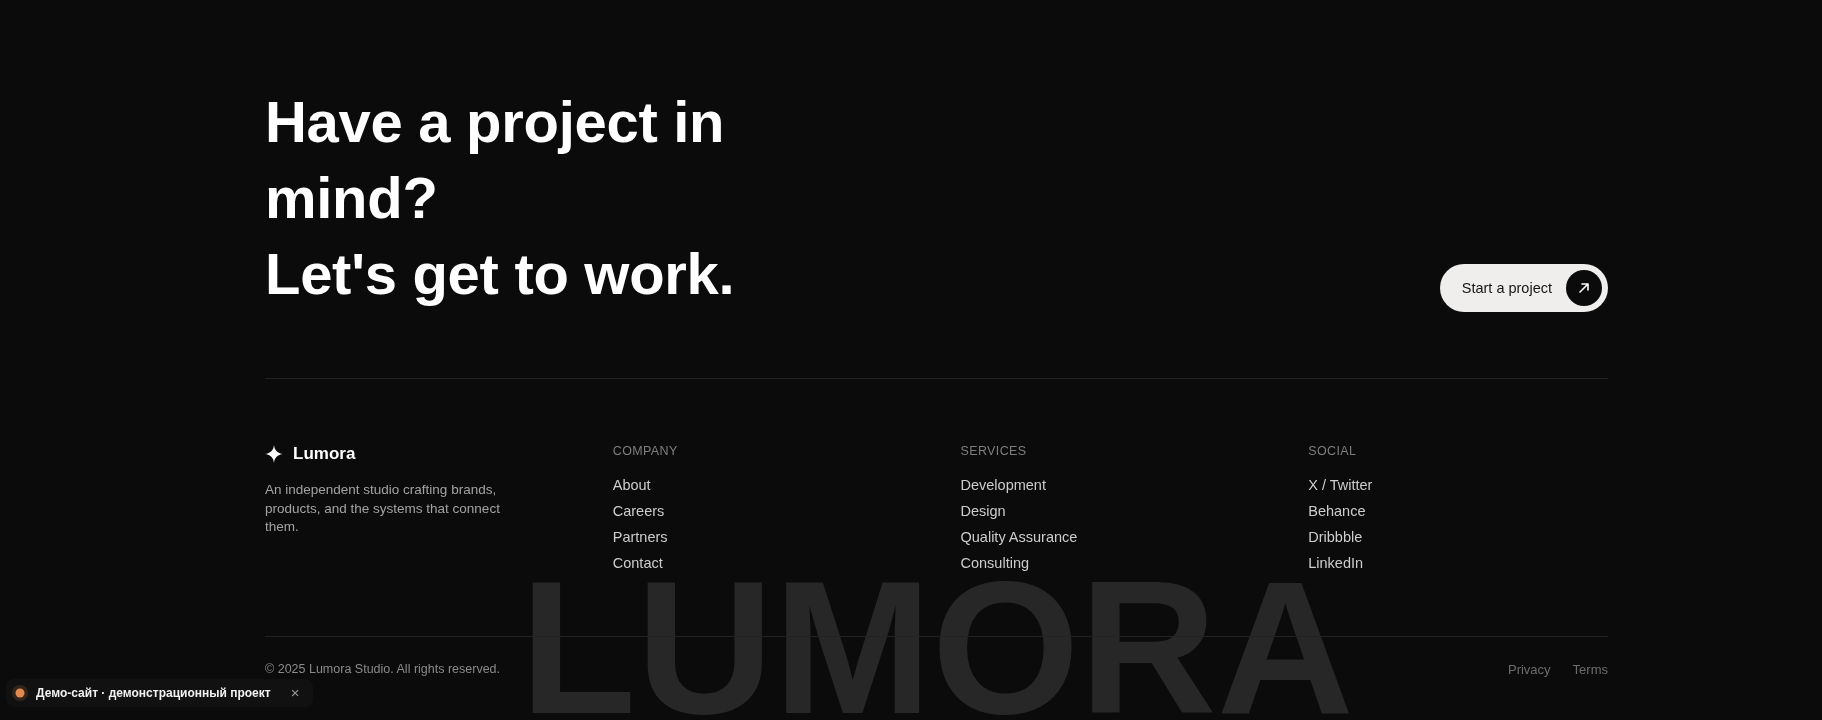 The width and height of the screenshot is (1822, 720). Describe the element at coordinates (383, 508) in the screenshot. I see `brand-tagline: An independent studio crafting brands, products, and the systems that connect them.` at that location.